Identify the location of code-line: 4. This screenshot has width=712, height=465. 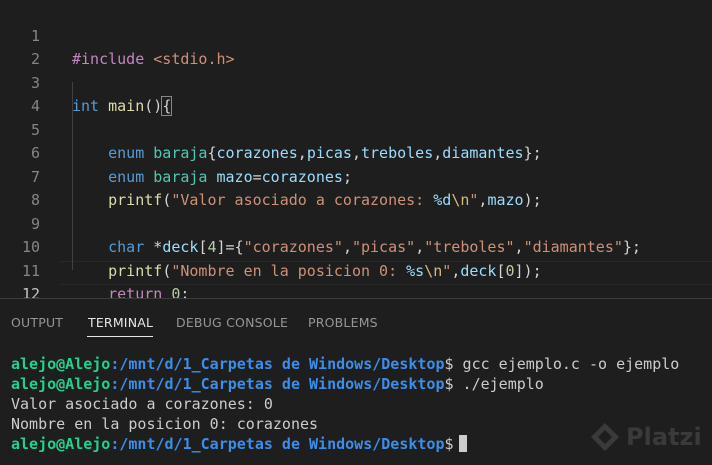
(356, 93).